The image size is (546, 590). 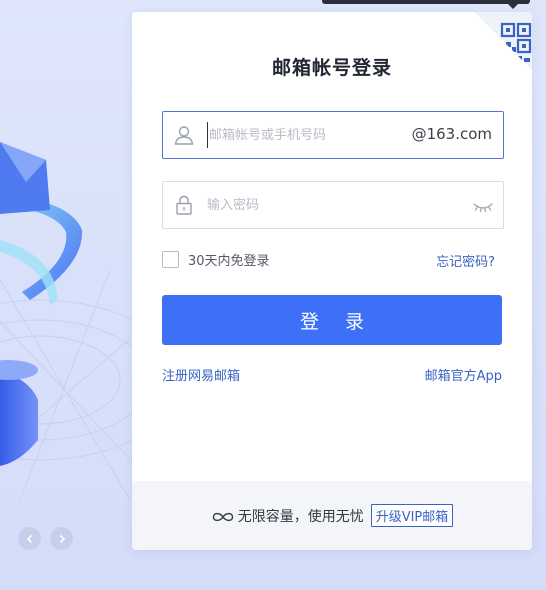 What do you see at coordinates (184, 135) in the screenshot?
I see `user-icon` at bounding box center [184, 135].